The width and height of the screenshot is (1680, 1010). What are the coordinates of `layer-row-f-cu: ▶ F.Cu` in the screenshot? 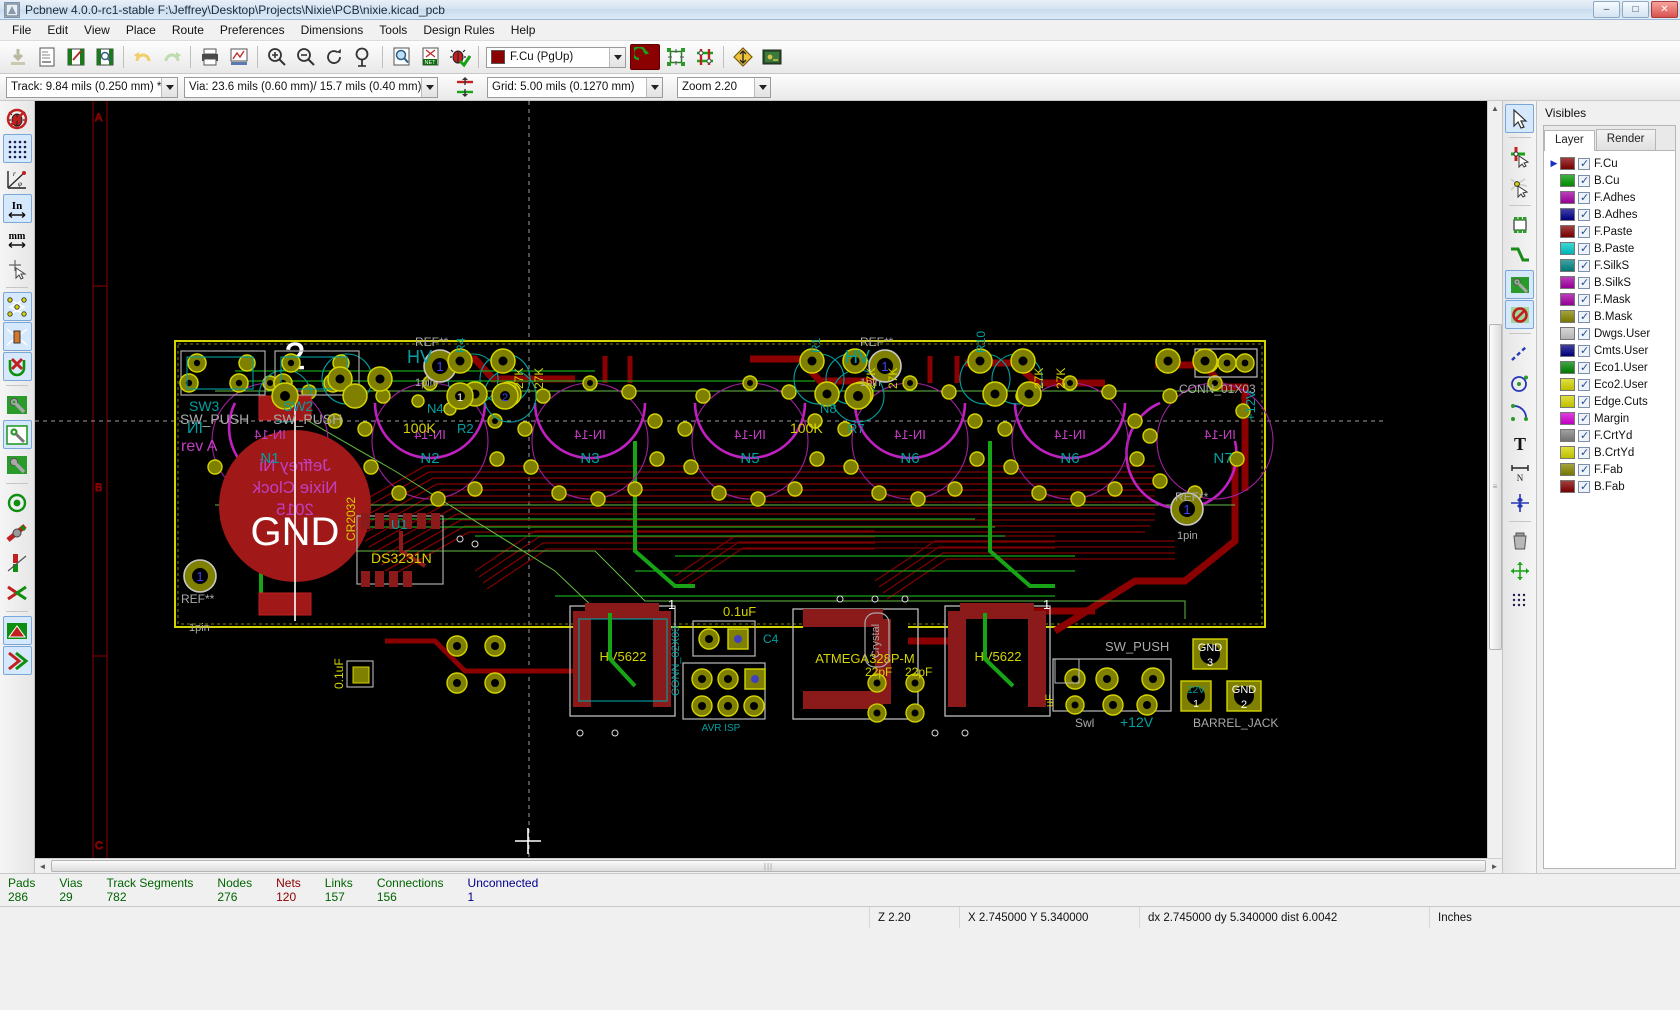 It's located at (1610, 163).